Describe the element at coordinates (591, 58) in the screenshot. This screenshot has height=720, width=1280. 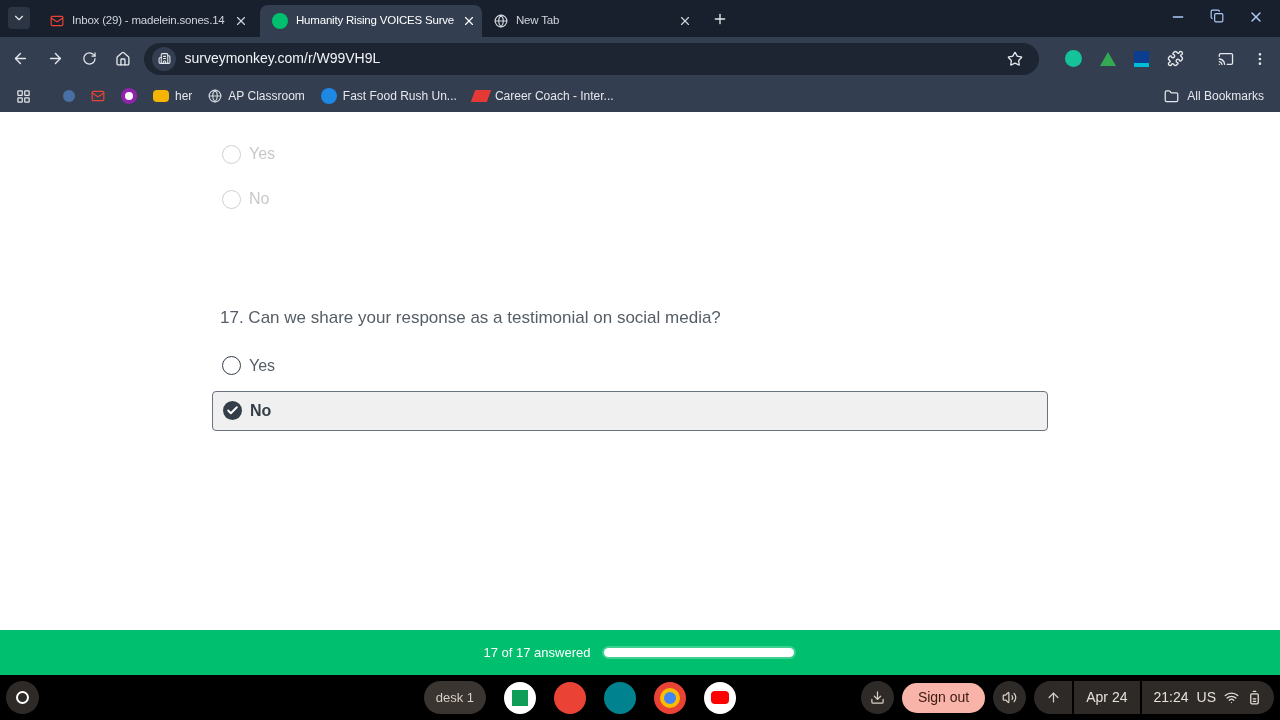
I see `address-bar: surveymonkey.com/r/W99VH9L` at that location.